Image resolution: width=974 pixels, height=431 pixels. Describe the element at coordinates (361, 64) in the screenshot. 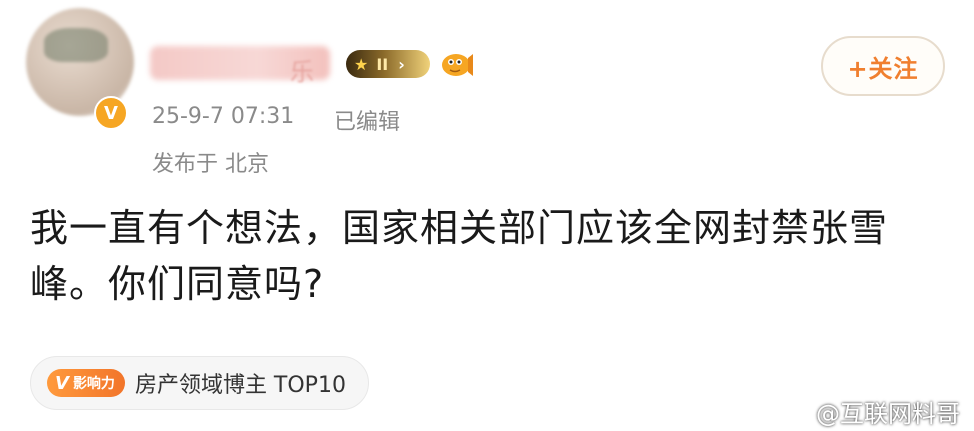

I see `star-icon: ★` at that location.